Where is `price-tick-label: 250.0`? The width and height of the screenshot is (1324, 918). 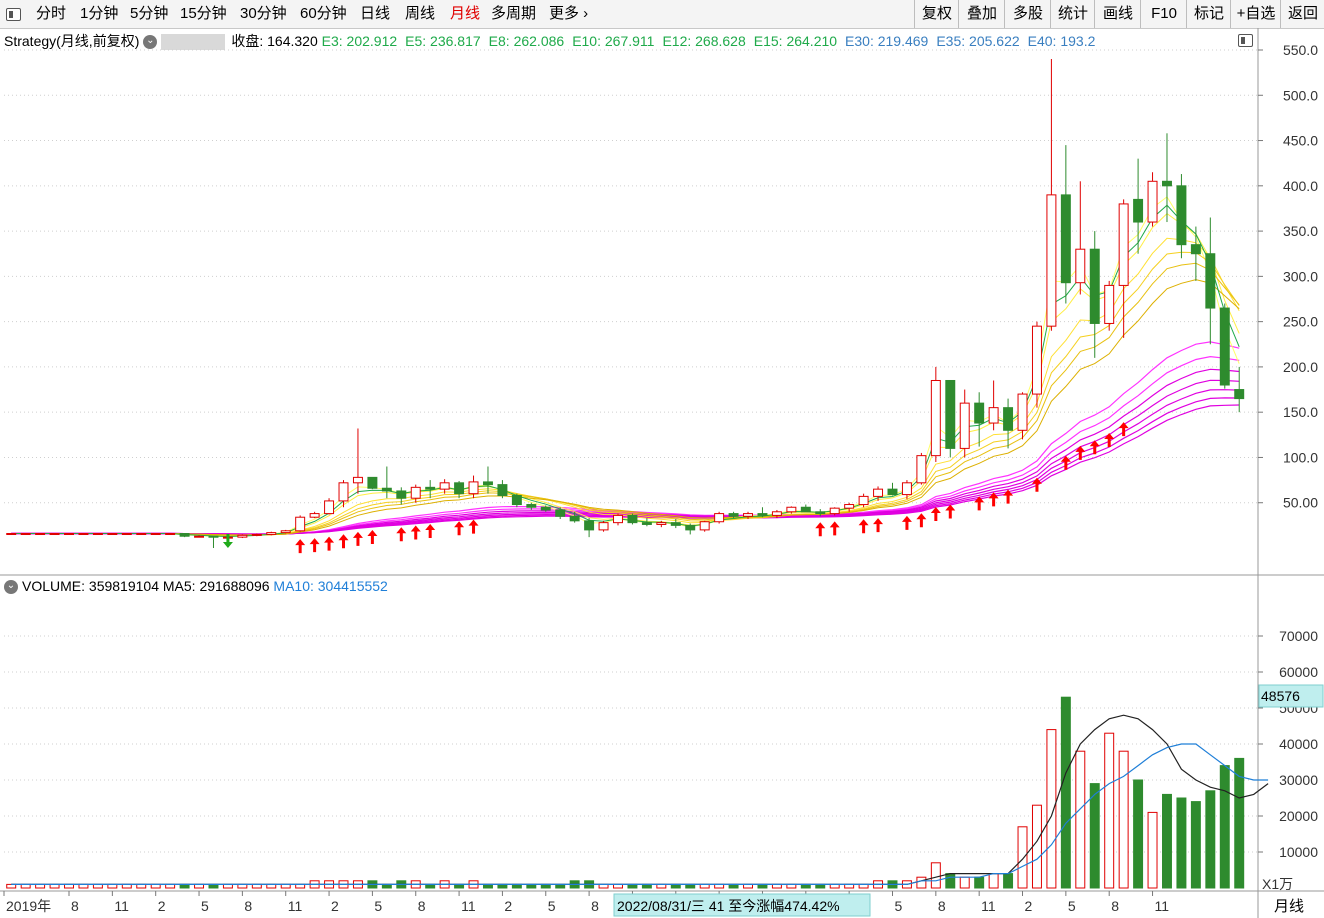
price-tick-label: 250.0 is located at coordinates (1300, 322).